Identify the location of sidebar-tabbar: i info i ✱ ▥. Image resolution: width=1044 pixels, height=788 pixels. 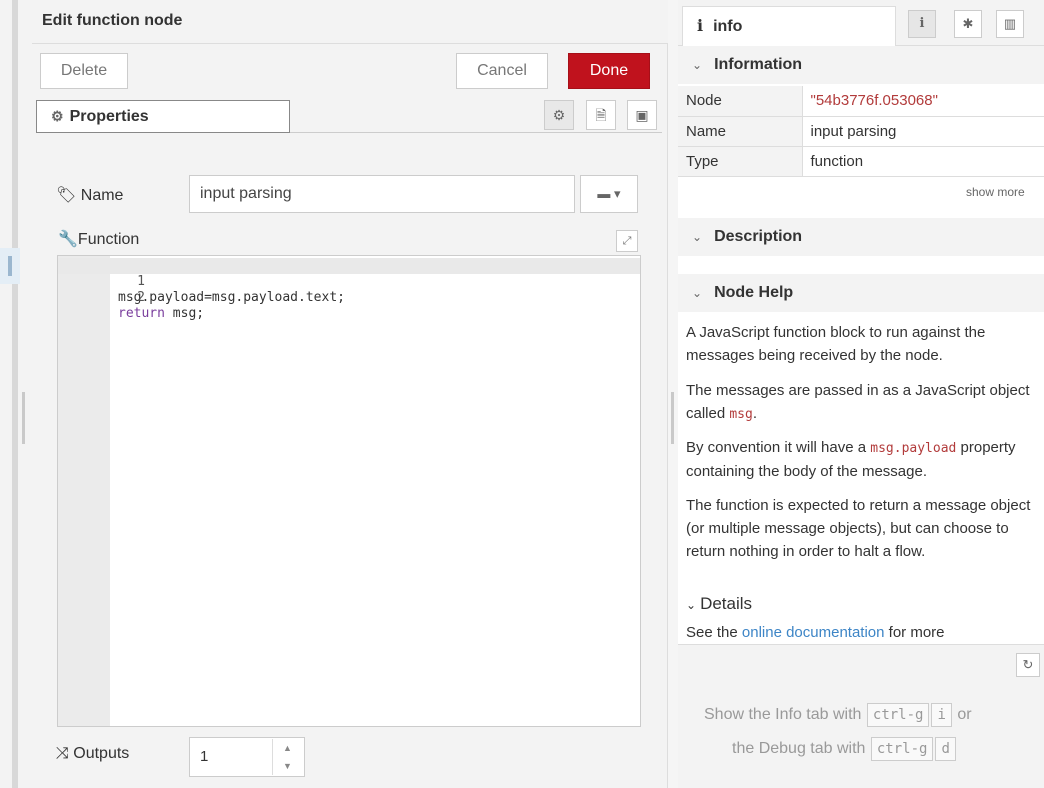
(861, 23).